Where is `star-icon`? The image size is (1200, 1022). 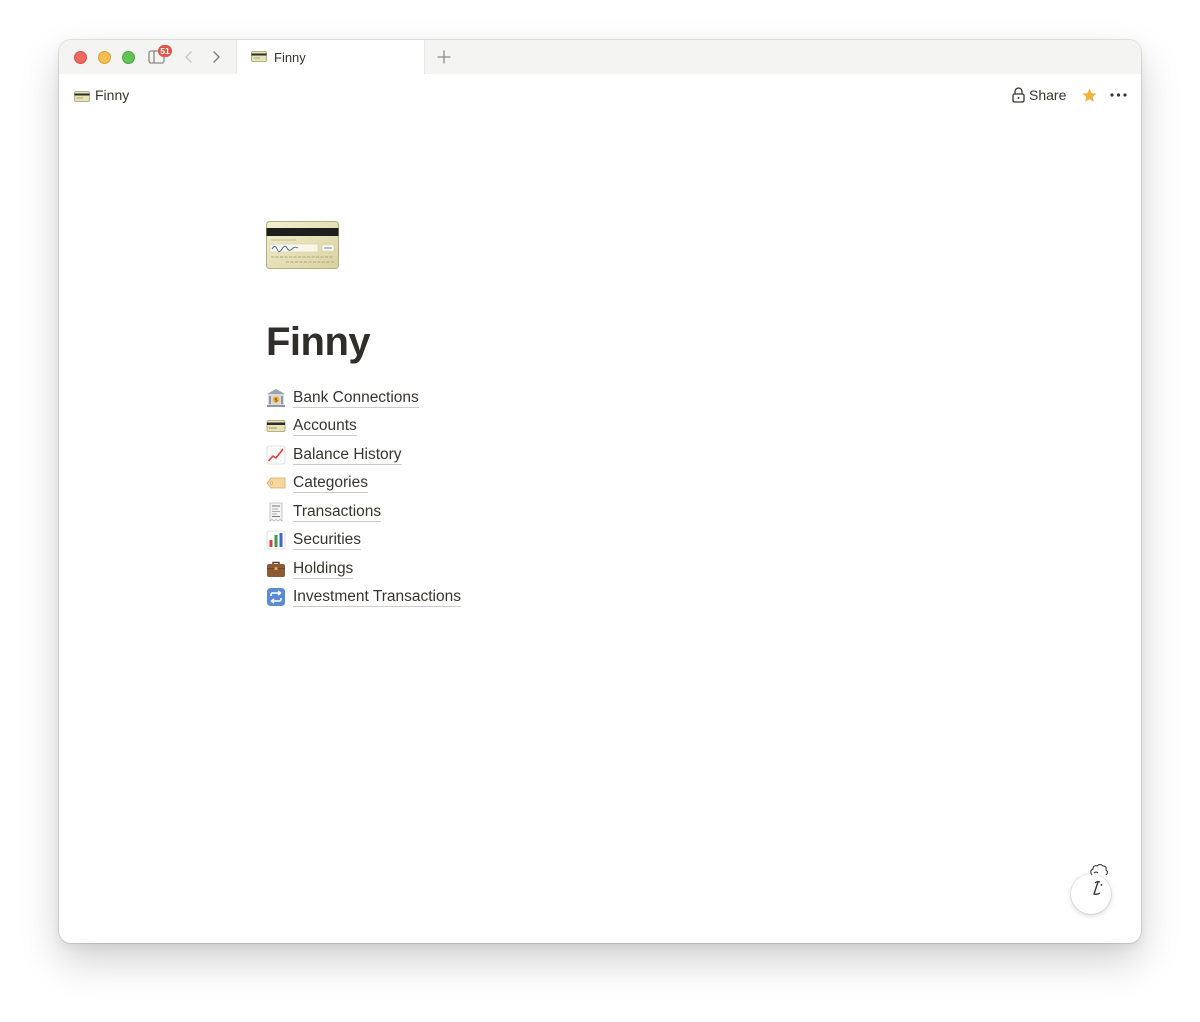
star-icon is located at coordinates (1089, 95).